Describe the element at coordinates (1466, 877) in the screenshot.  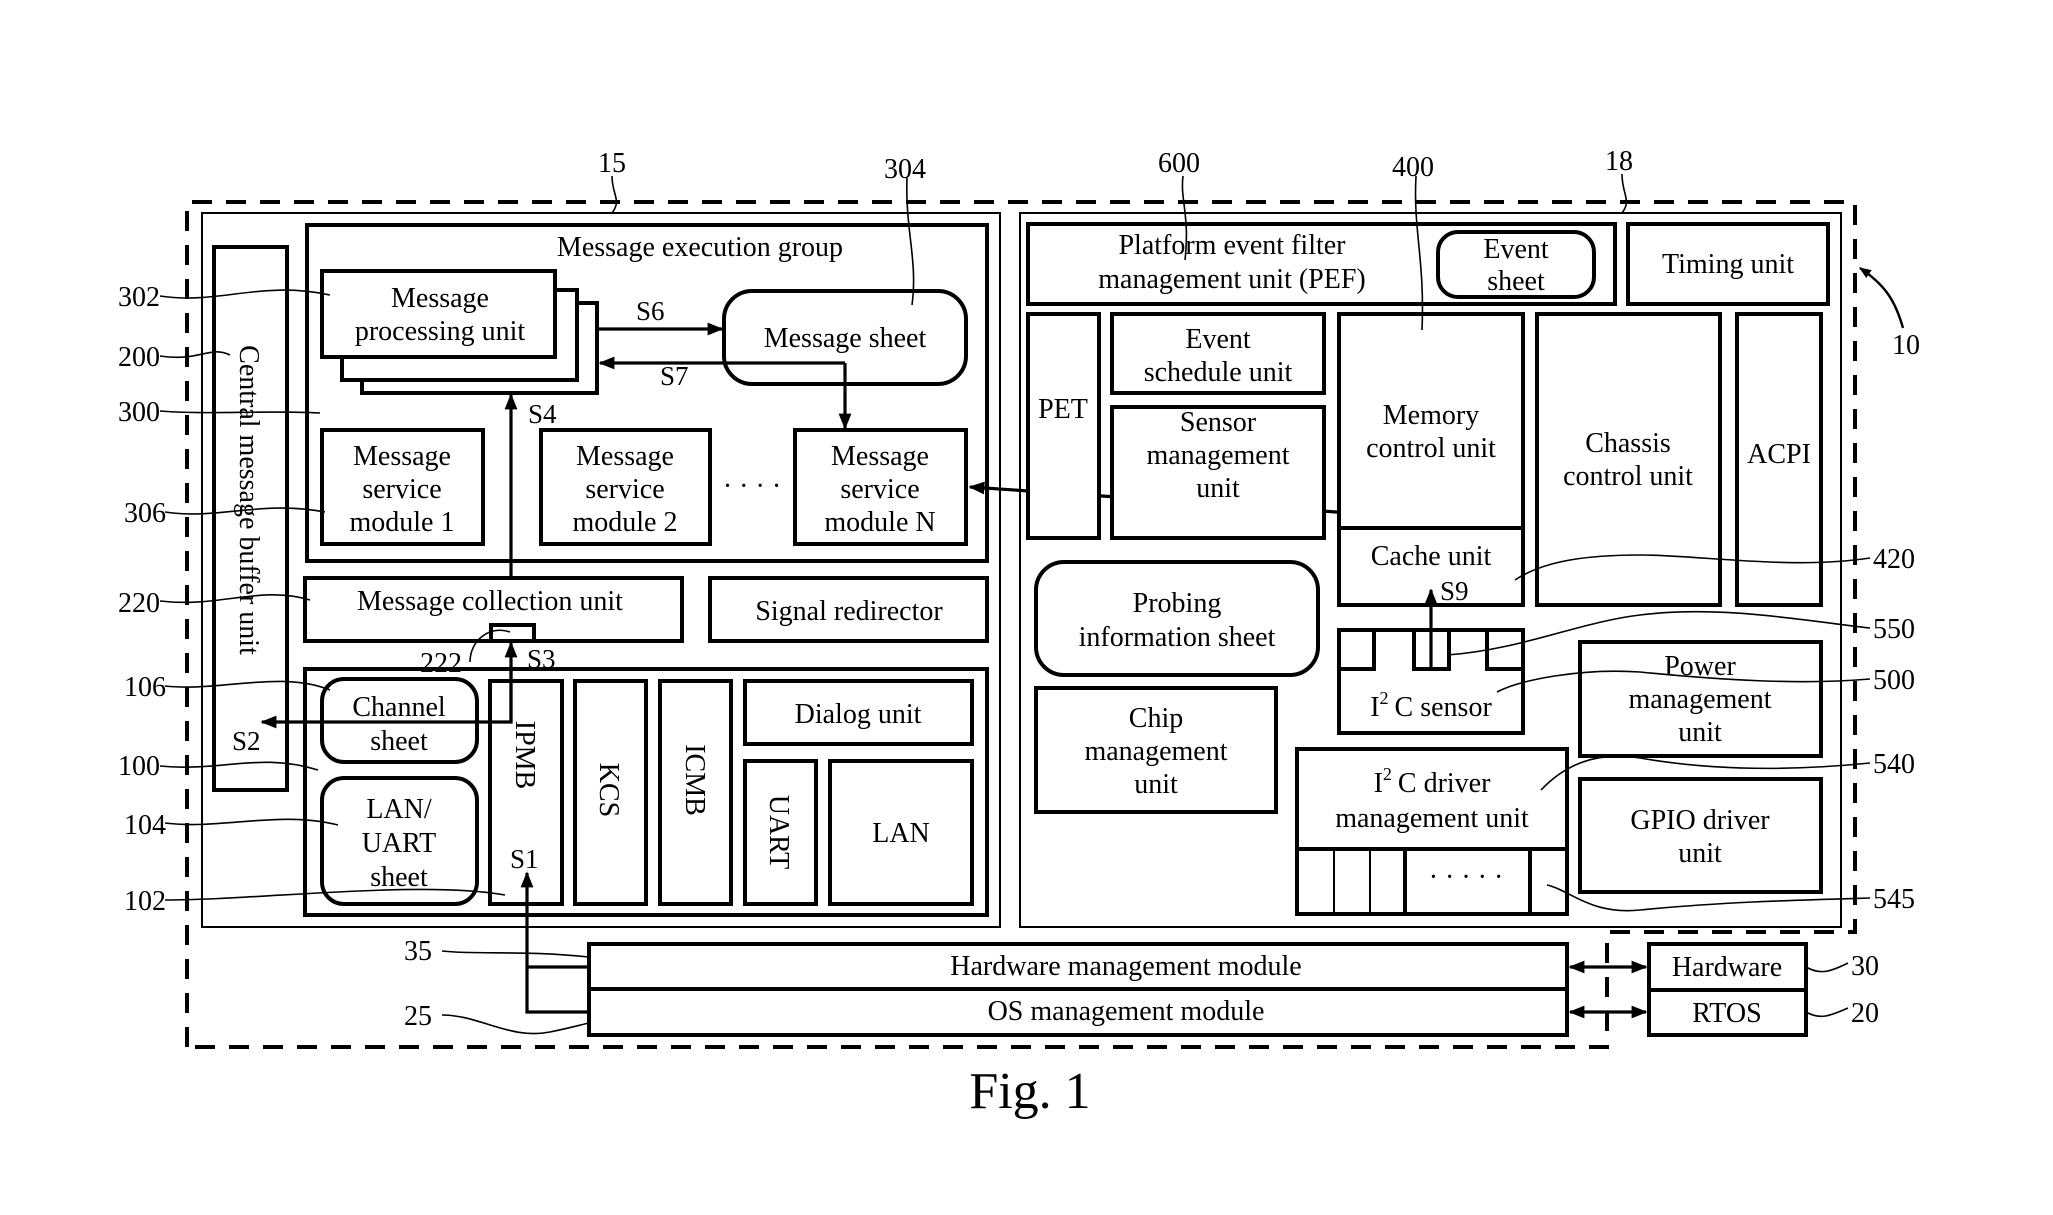
I see `i2c-channel-ellipsis: · · · · ·` at that location.